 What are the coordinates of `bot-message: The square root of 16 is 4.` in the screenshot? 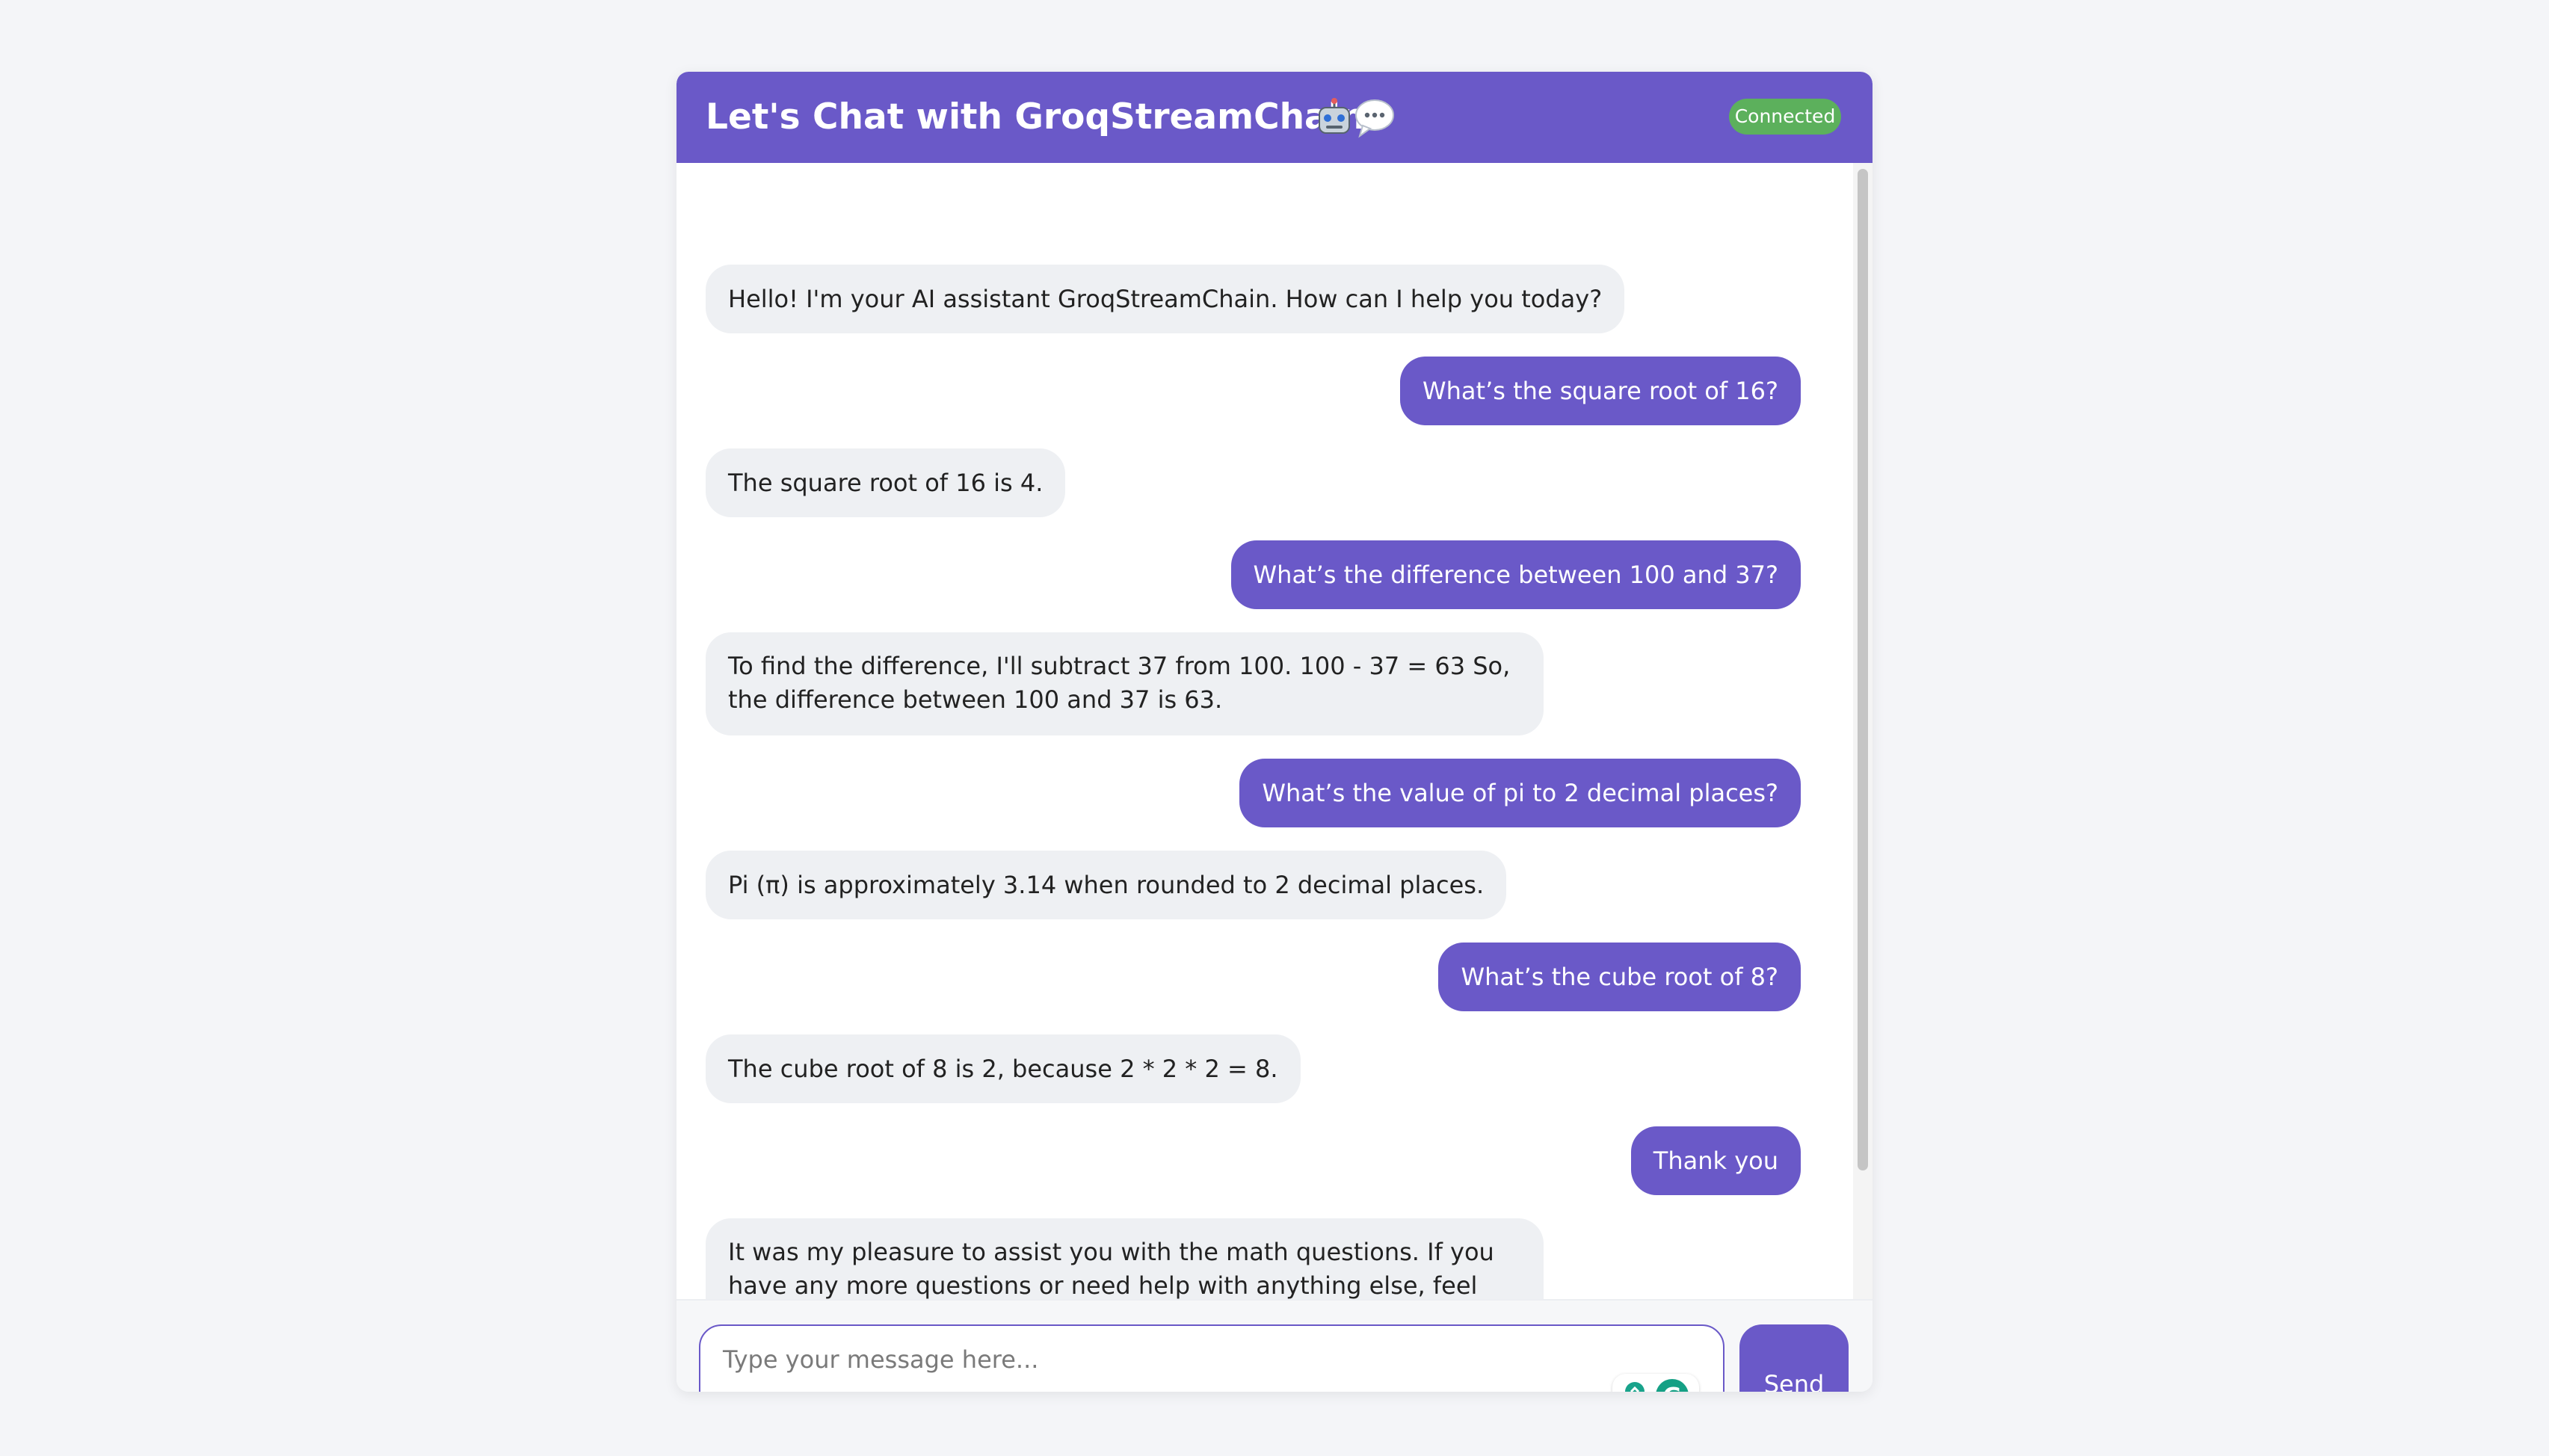 It's located at (886, 482).